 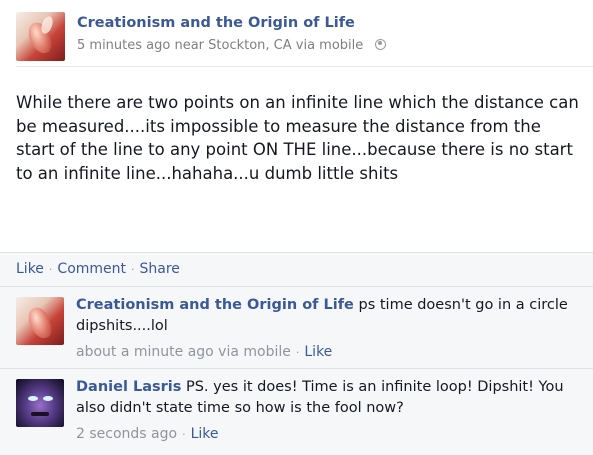 What do you see at coordinates (128, 387) in the screenshot?
I see `comment-author-link: Daniel Lasris` at bounding box center [128, 387].